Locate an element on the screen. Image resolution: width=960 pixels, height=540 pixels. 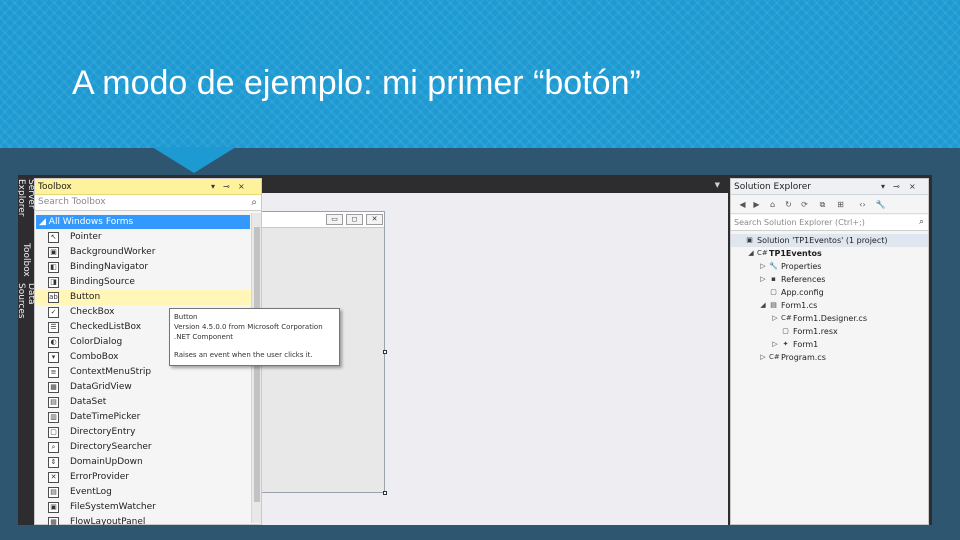
resize-handle-right is located at coordinates (385, 352).